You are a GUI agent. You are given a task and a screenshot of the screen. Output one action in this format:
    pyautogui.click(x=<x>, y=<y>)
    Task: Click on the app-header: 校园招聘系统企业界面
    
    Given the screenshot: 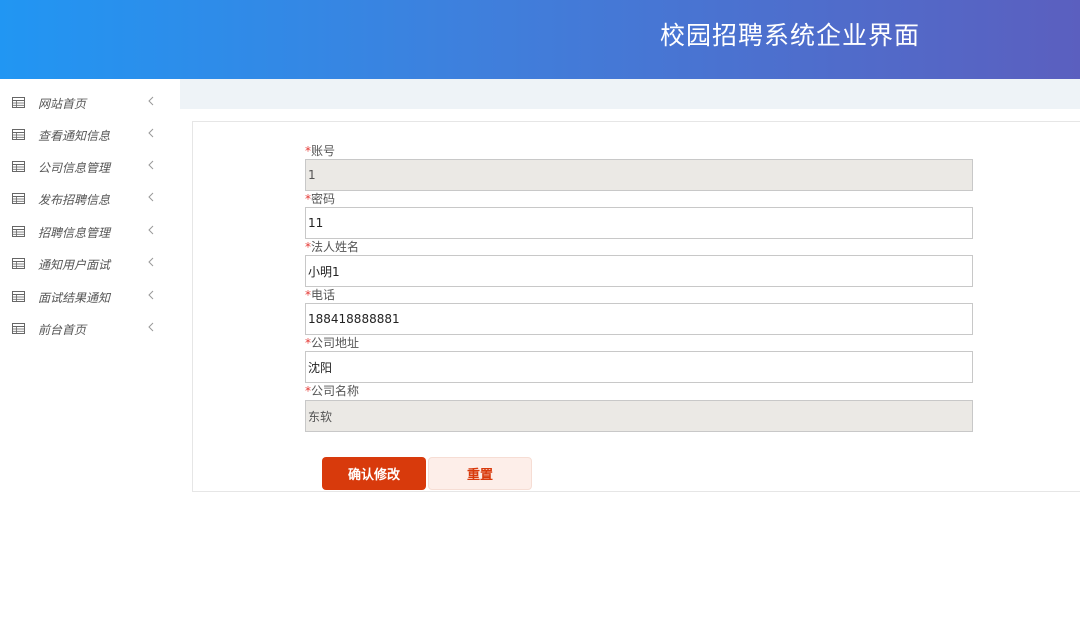 What is the action you would take?
    pyautogui.click(x=540, y=39)
    